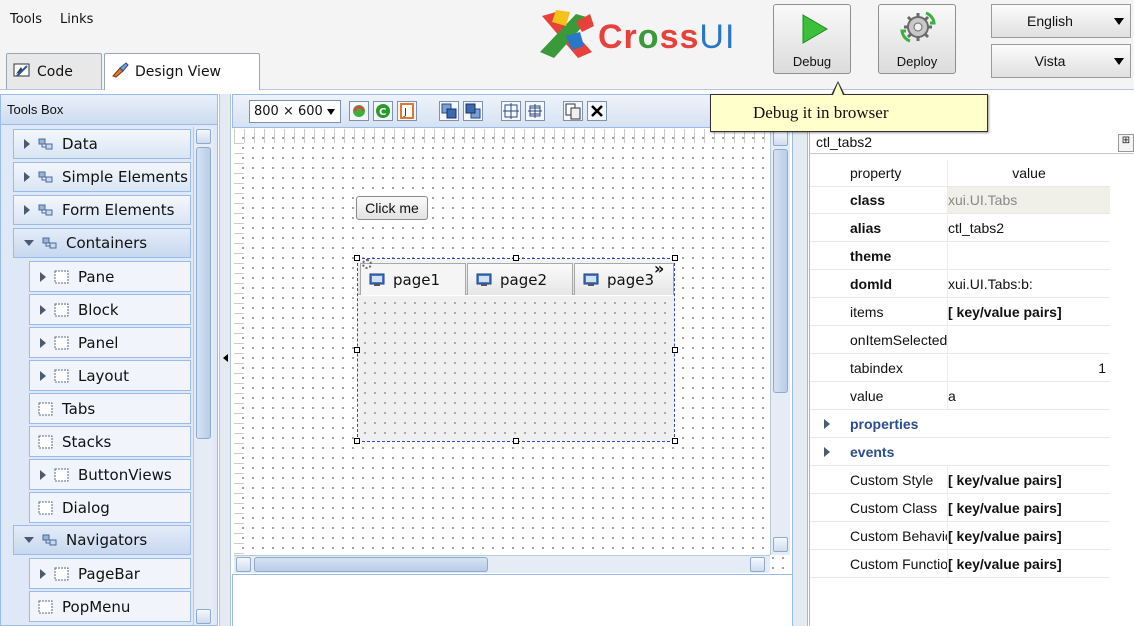 The image size is (1134, 626). What do you see at coordinates (1061, 61) in the screenshot?
I see `theme-select: Vista` at bounding box center [1061, 61].